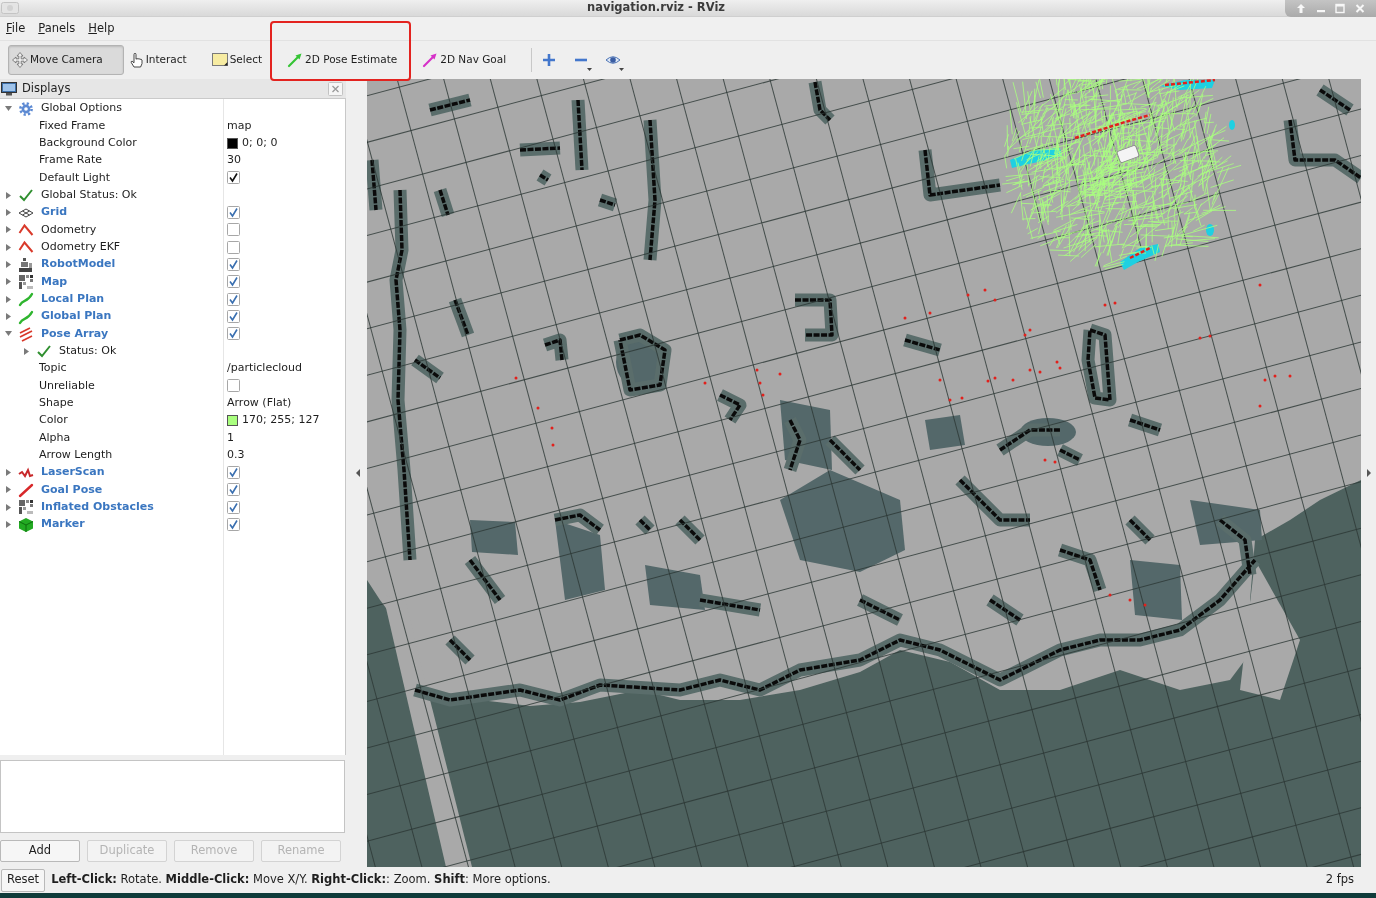 The width and height of the screenshot is (1376, 898). I want to click on display-name: Odometry EKF, so click(81, 247).